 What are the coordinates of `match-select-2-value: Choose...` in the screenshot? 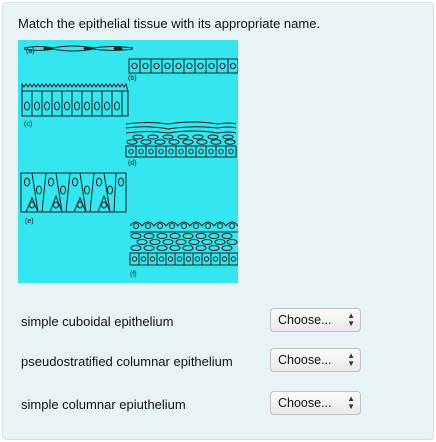 It's located at (305, 360).